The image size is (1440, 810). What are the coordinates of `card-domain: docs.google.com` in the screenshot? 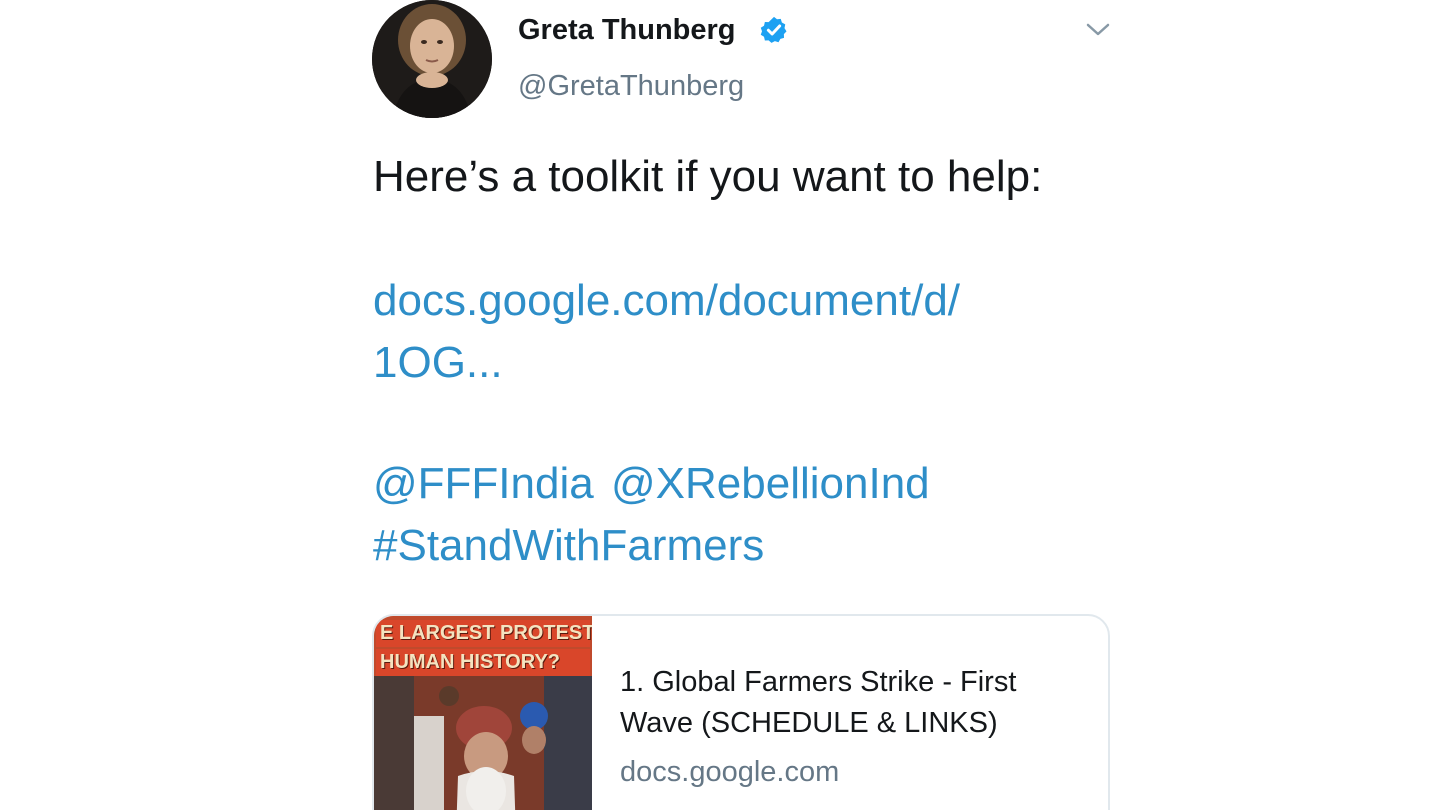 It's located at (730, 772).